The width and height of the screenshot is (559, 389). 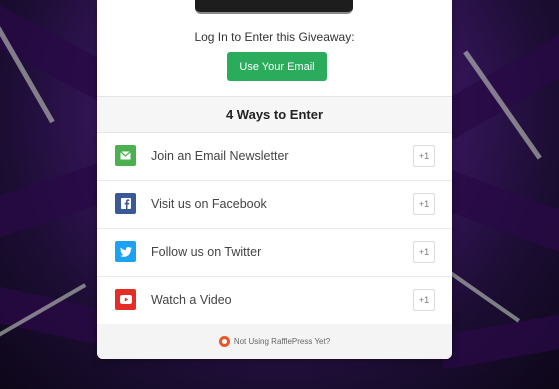 I want to click on entry-label: Follow us on Twitter, so click(x=206, y=252).